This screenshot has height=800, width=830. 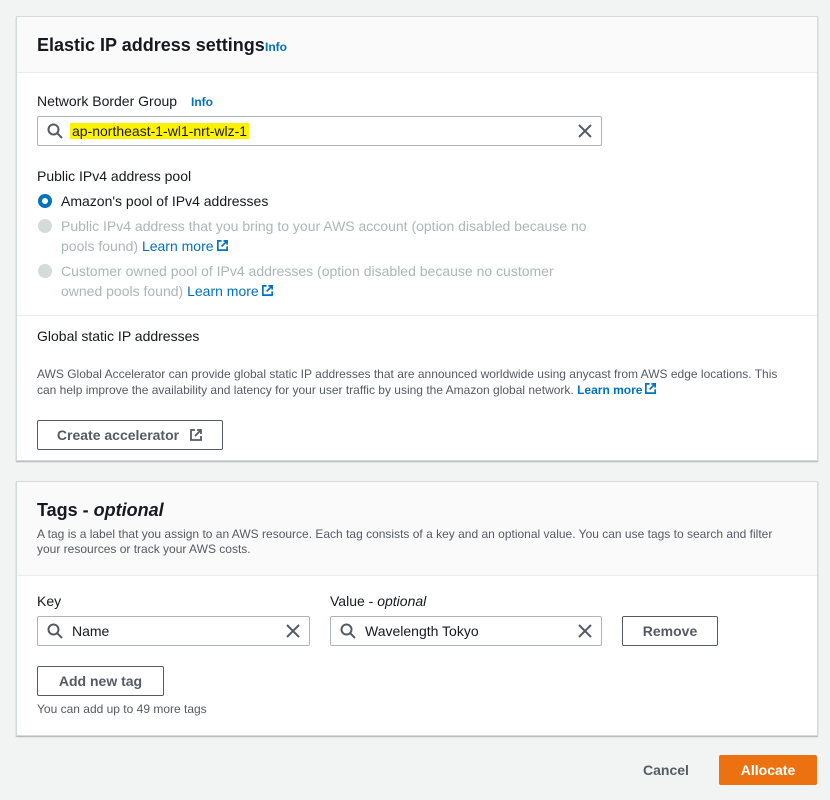 I want to click on radio-customer-owned-pool-label-line2: owned pools found), so click(x=122, y=291).